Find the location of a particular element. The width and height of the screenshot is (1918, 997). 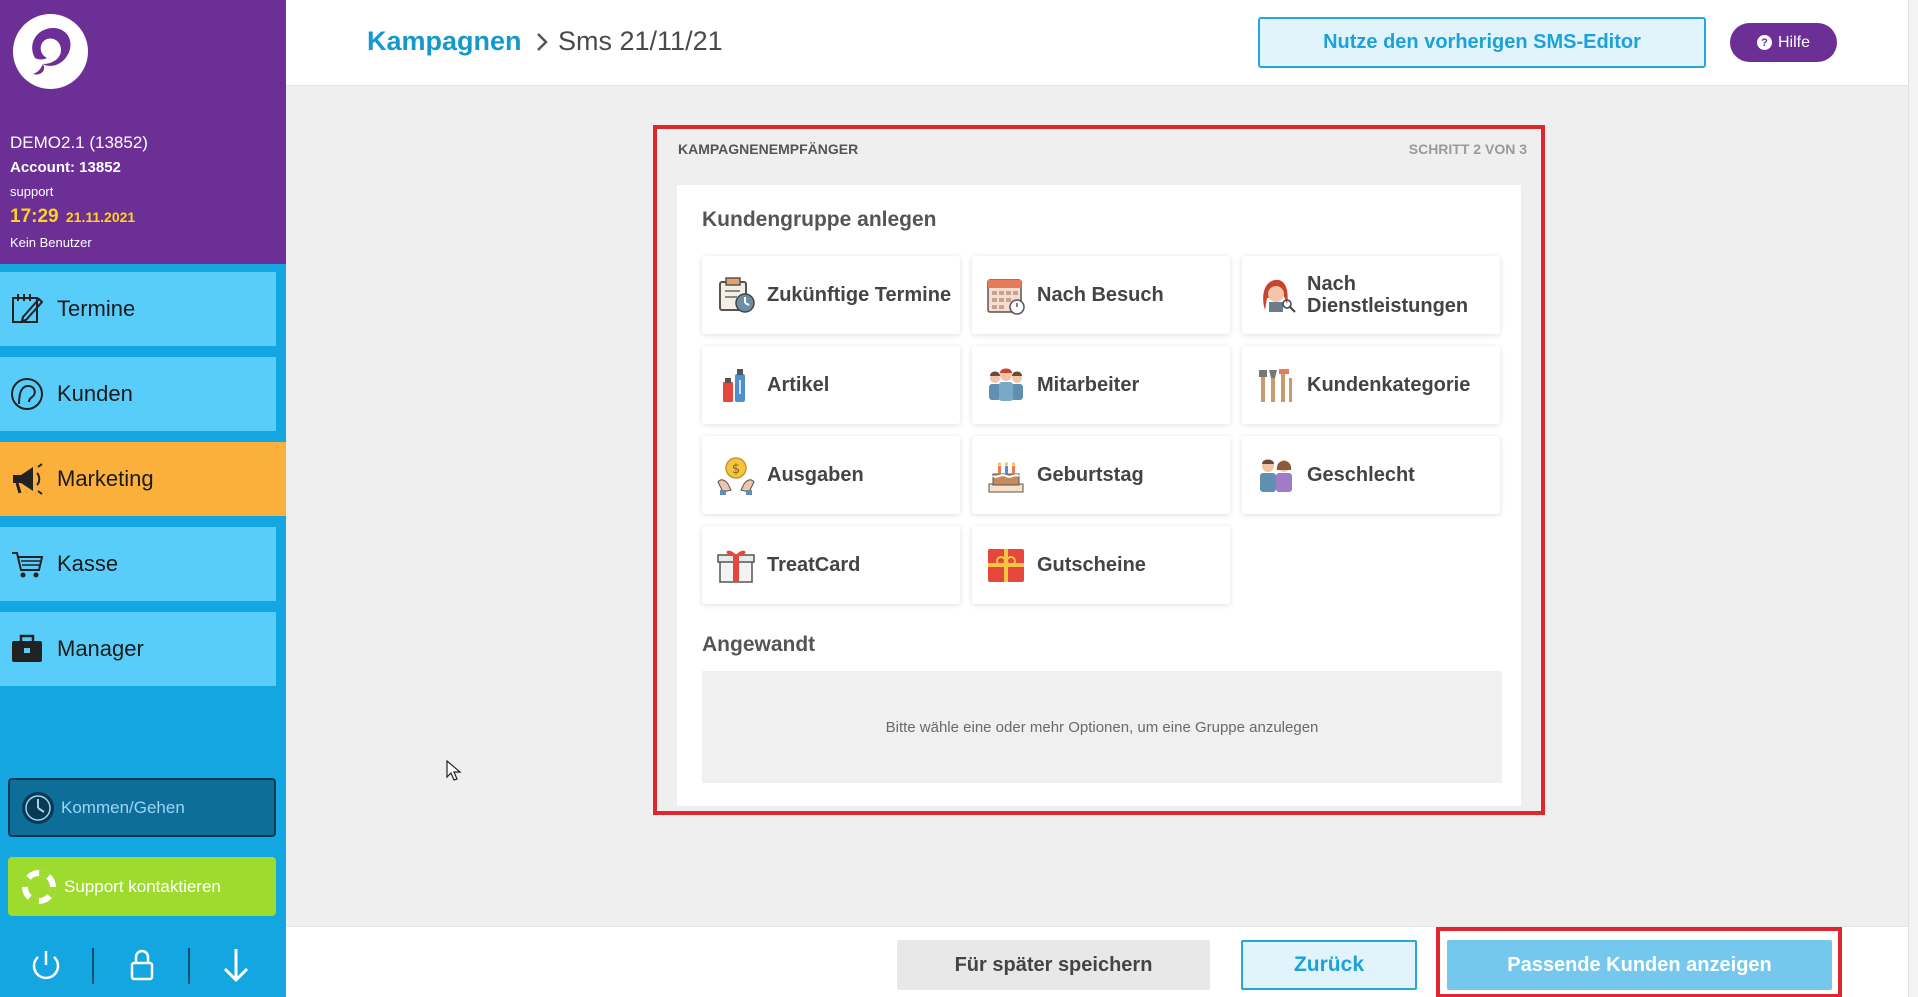

tile-label: TreatCard is located at coordinates (814, 565).